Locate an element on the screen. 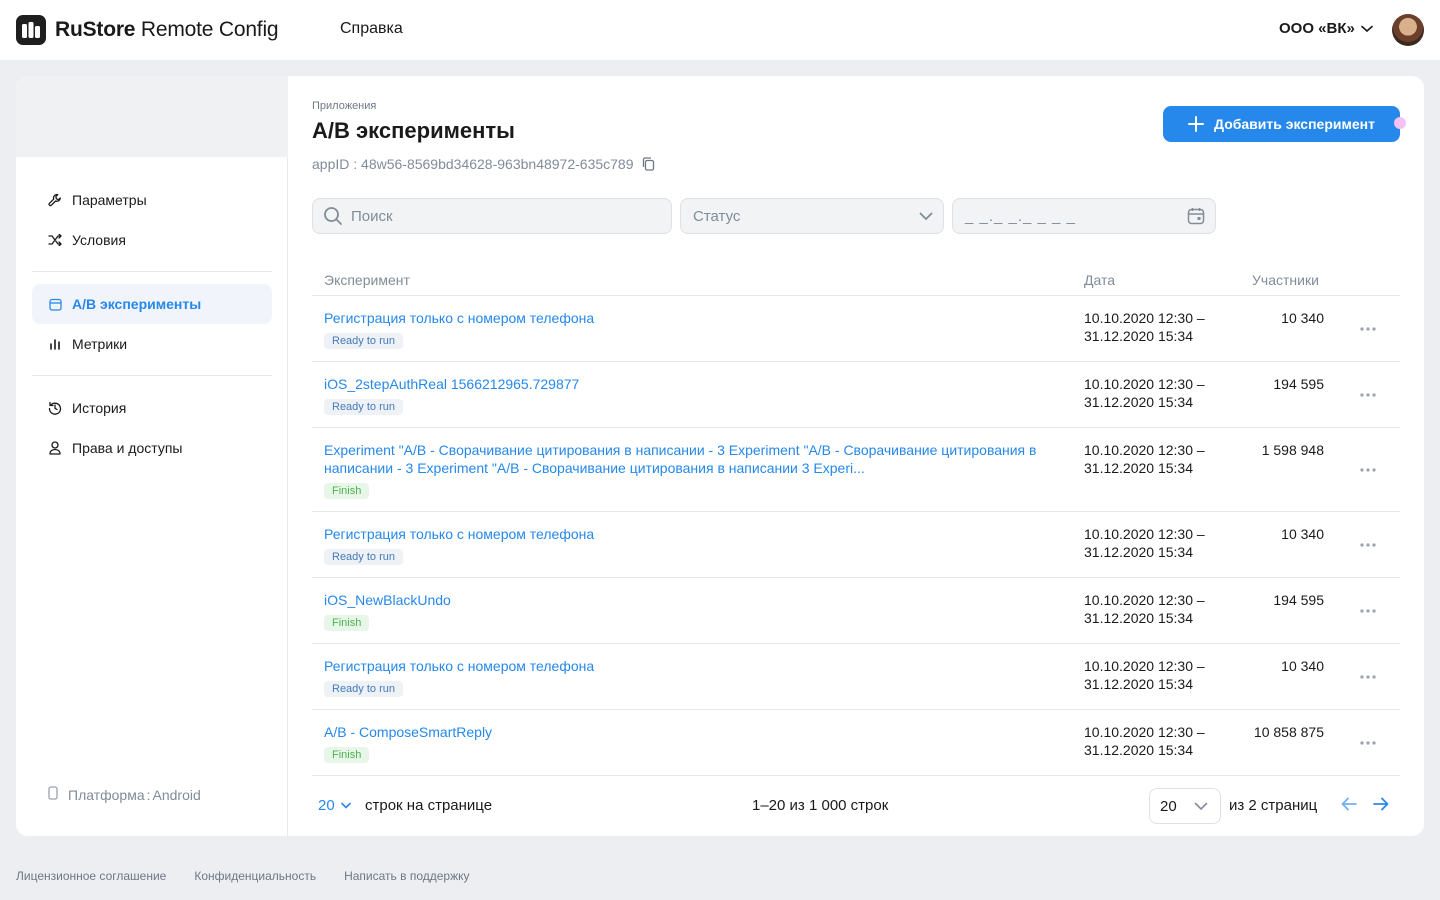 Image resolution: width=1440 pixels, height=900 pixels. participants-count: 194 595 is located at coordinates (1298, 384).